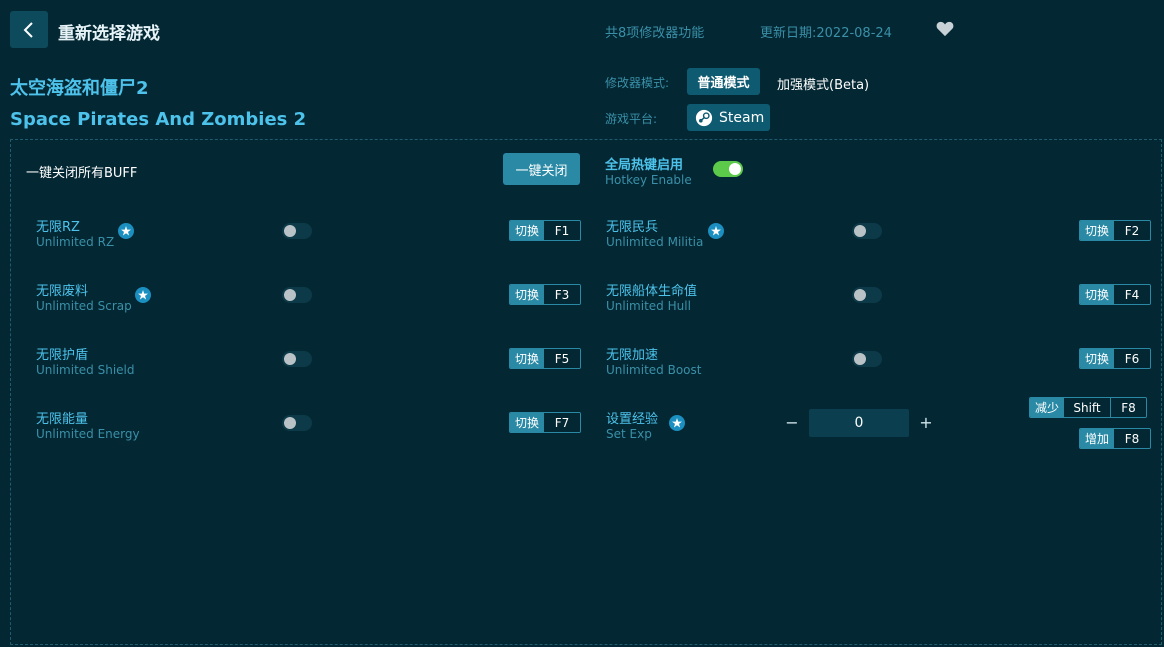  Describe the element at coordinates (109, 31) in the screenshot. I see `reselect-game-title: 重新选择游戏` at that location.